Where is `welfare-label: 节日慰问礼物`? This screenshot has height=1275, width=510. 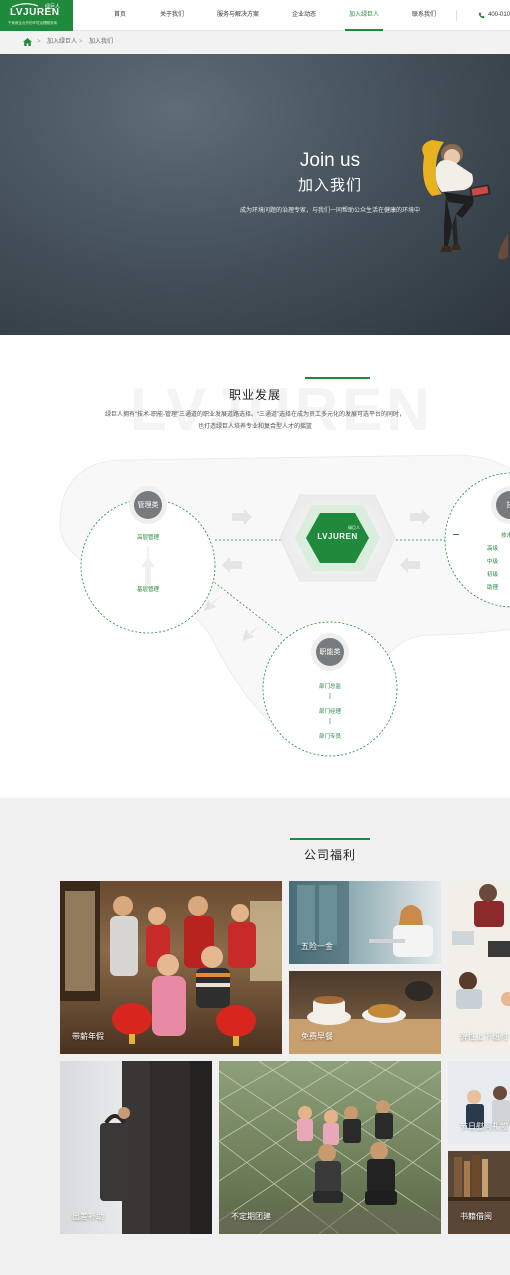
welfare-label: 节日慰问礼物 is located at coordinates (484, 1126).